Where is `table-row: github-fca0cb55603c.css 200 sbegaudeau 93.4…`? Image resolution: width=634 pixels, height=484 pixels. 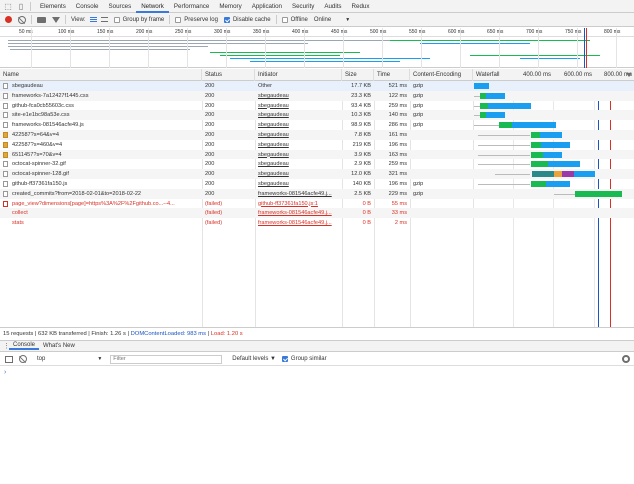 table-row: github-fca0cb55603c.css 200 sbegaudeau 93.4… is located at coordinates (317, 106).